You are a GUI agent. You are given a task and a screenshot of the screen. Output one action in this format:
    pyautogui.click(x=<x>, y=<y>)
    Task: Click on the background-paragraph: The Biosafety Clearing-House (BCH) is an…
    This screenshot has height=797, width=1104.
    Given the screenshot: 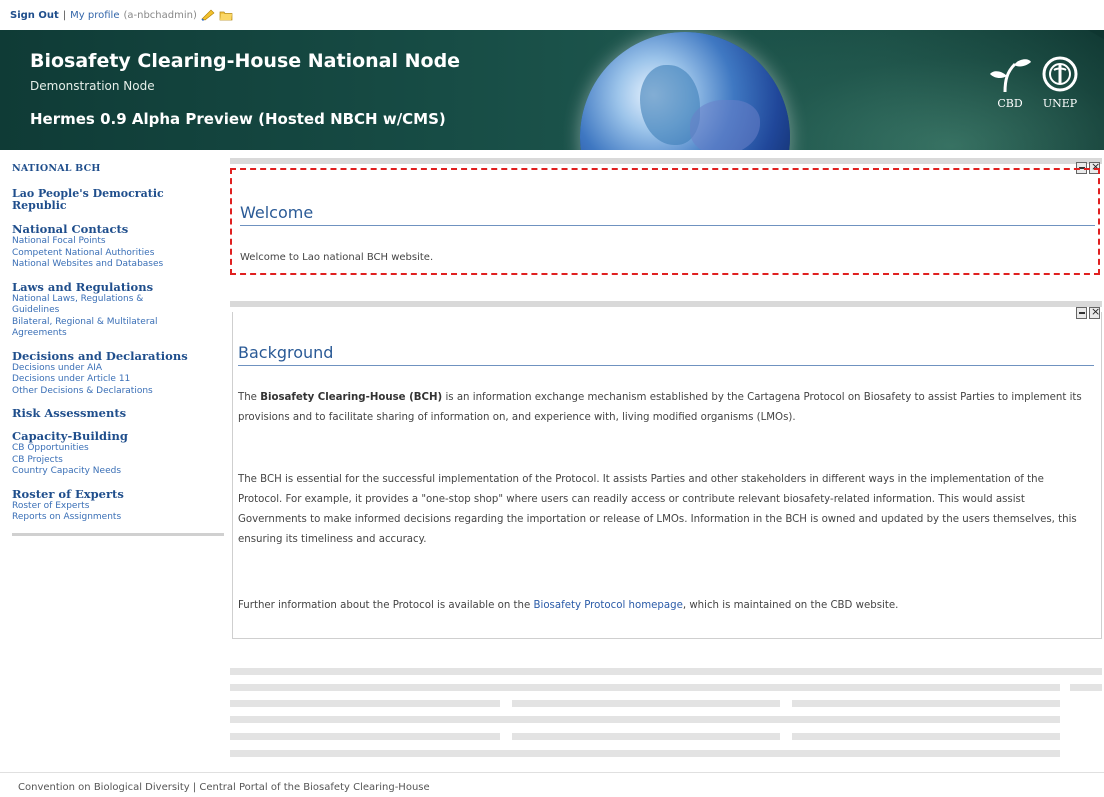 What is the action you would take?
    pyautogui.click(x=660, y=407)
    